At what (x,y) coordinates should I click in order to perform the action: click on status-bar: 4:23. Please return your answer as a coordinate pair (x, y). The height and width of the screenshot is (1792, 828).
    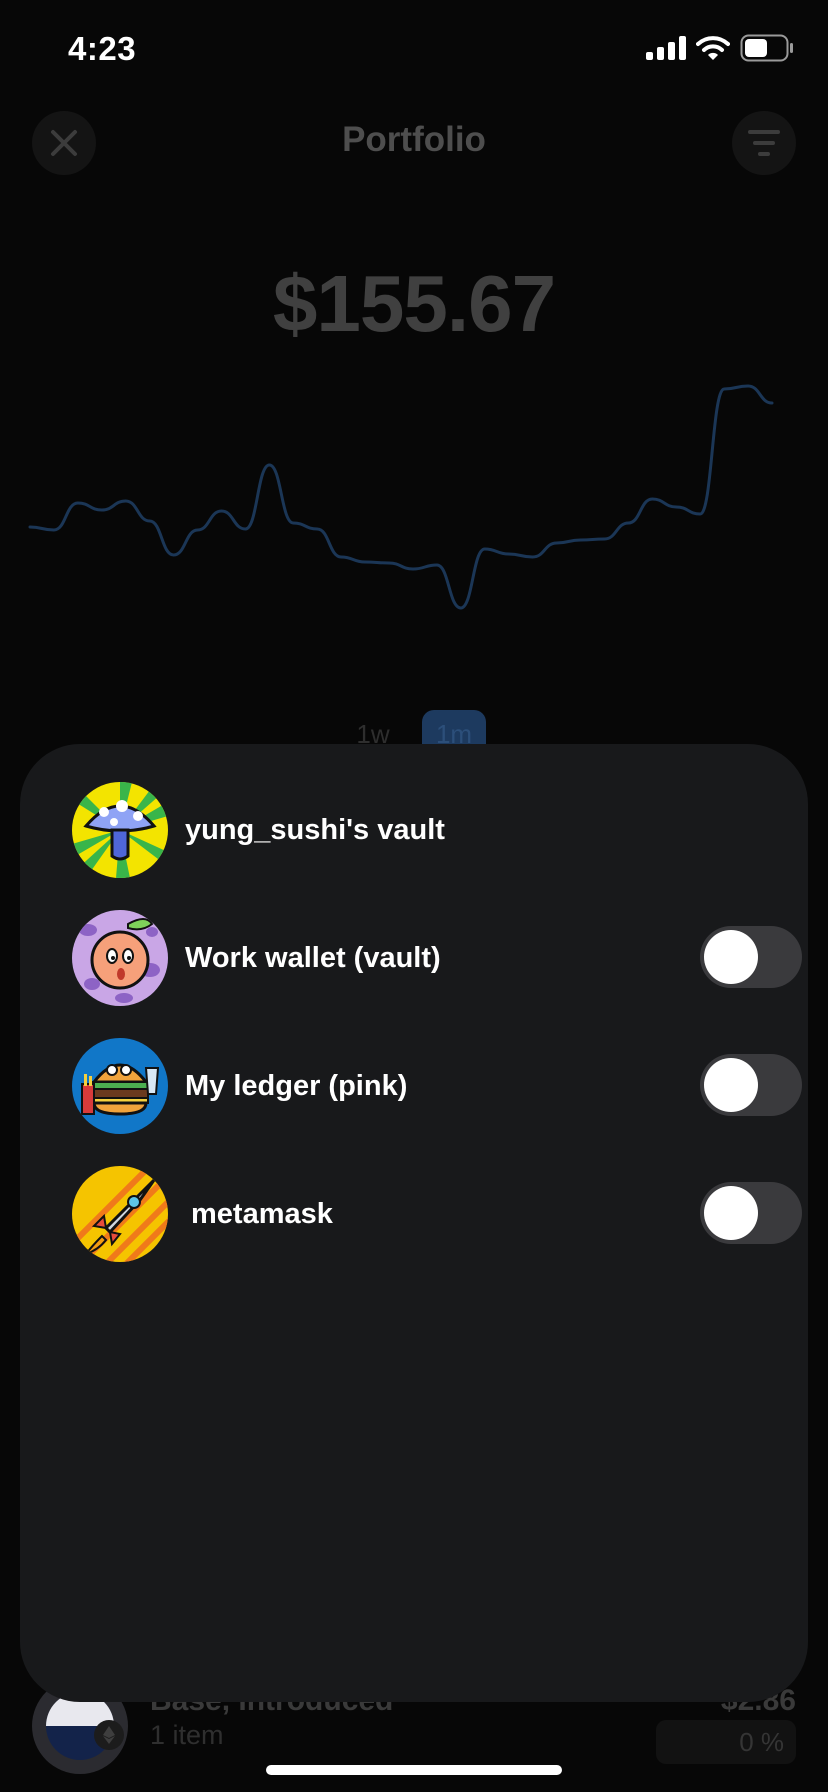
    Looking at the image, I should click on (414, 50).